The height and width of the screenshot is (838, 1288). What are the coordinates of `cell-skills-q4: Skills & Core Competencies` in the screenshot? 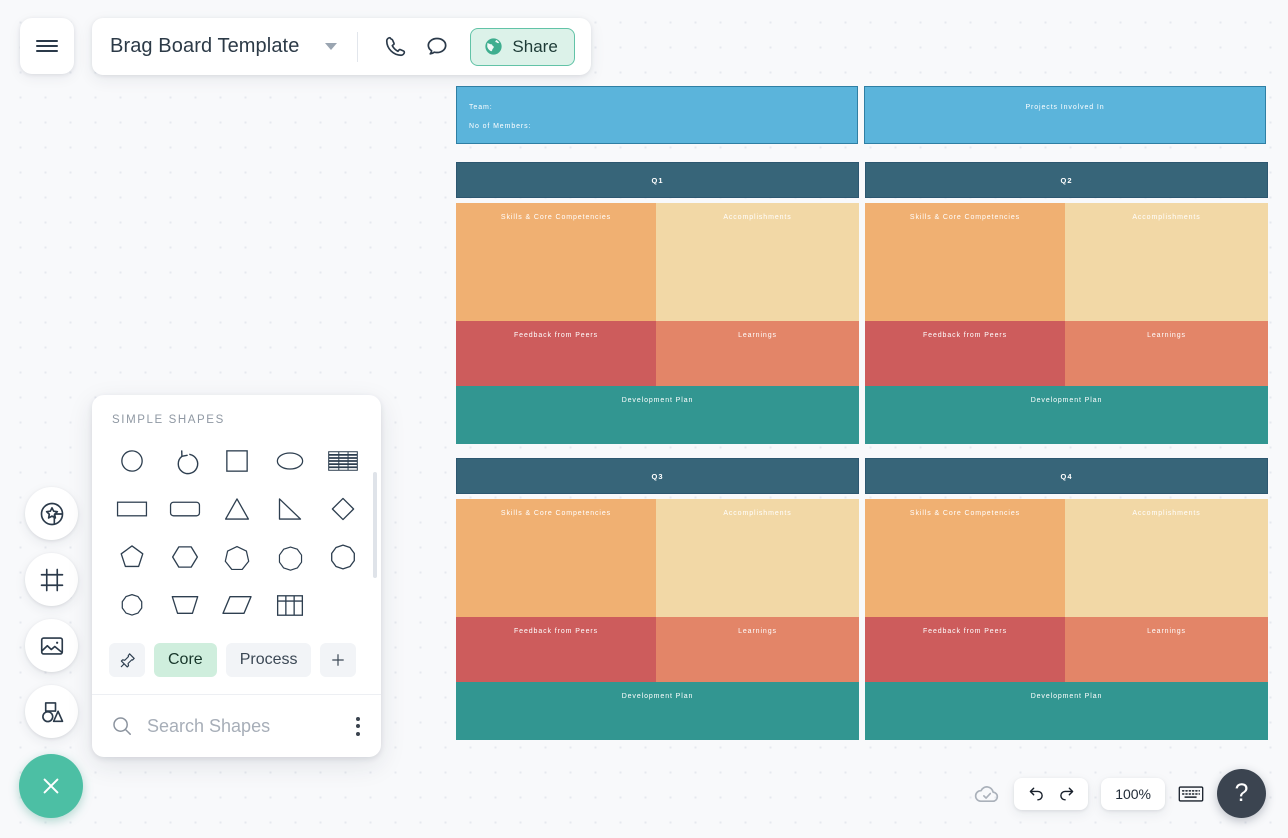 It's located at (965, 558).